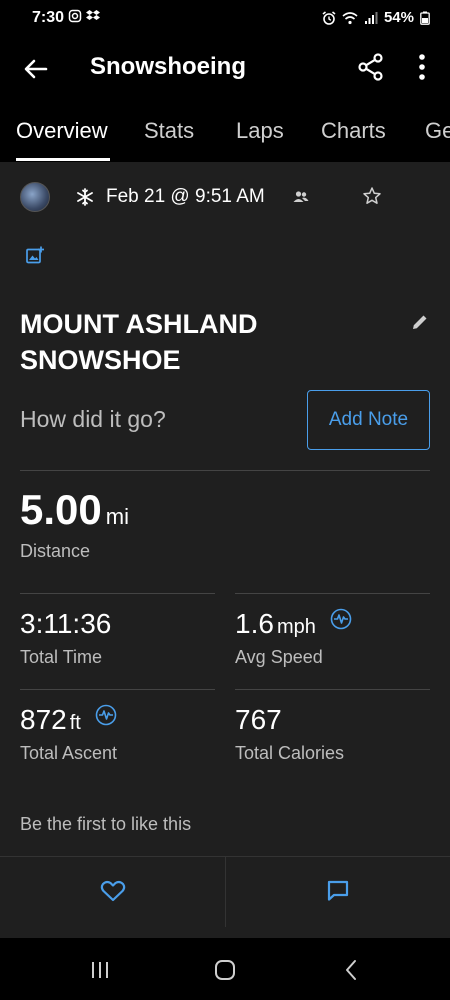  What do you see at coordinates (371, 17) in the screenshot?
I see `signal-icon` at bounding box center [371, 17].